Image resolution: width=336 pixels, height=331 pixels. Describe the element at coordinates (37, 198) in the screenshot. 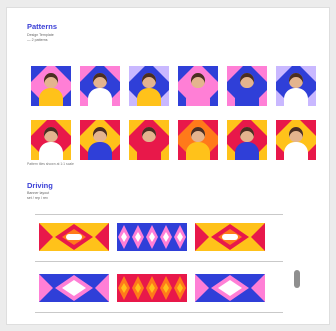

I see `driving-meta-line-2: set / rep / rev` at that location.